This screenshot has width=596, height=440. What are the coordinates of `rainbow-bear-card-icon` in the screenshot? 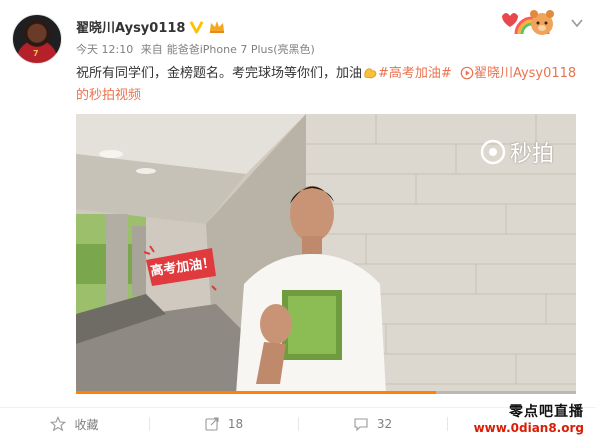 It's located at (529, 23).